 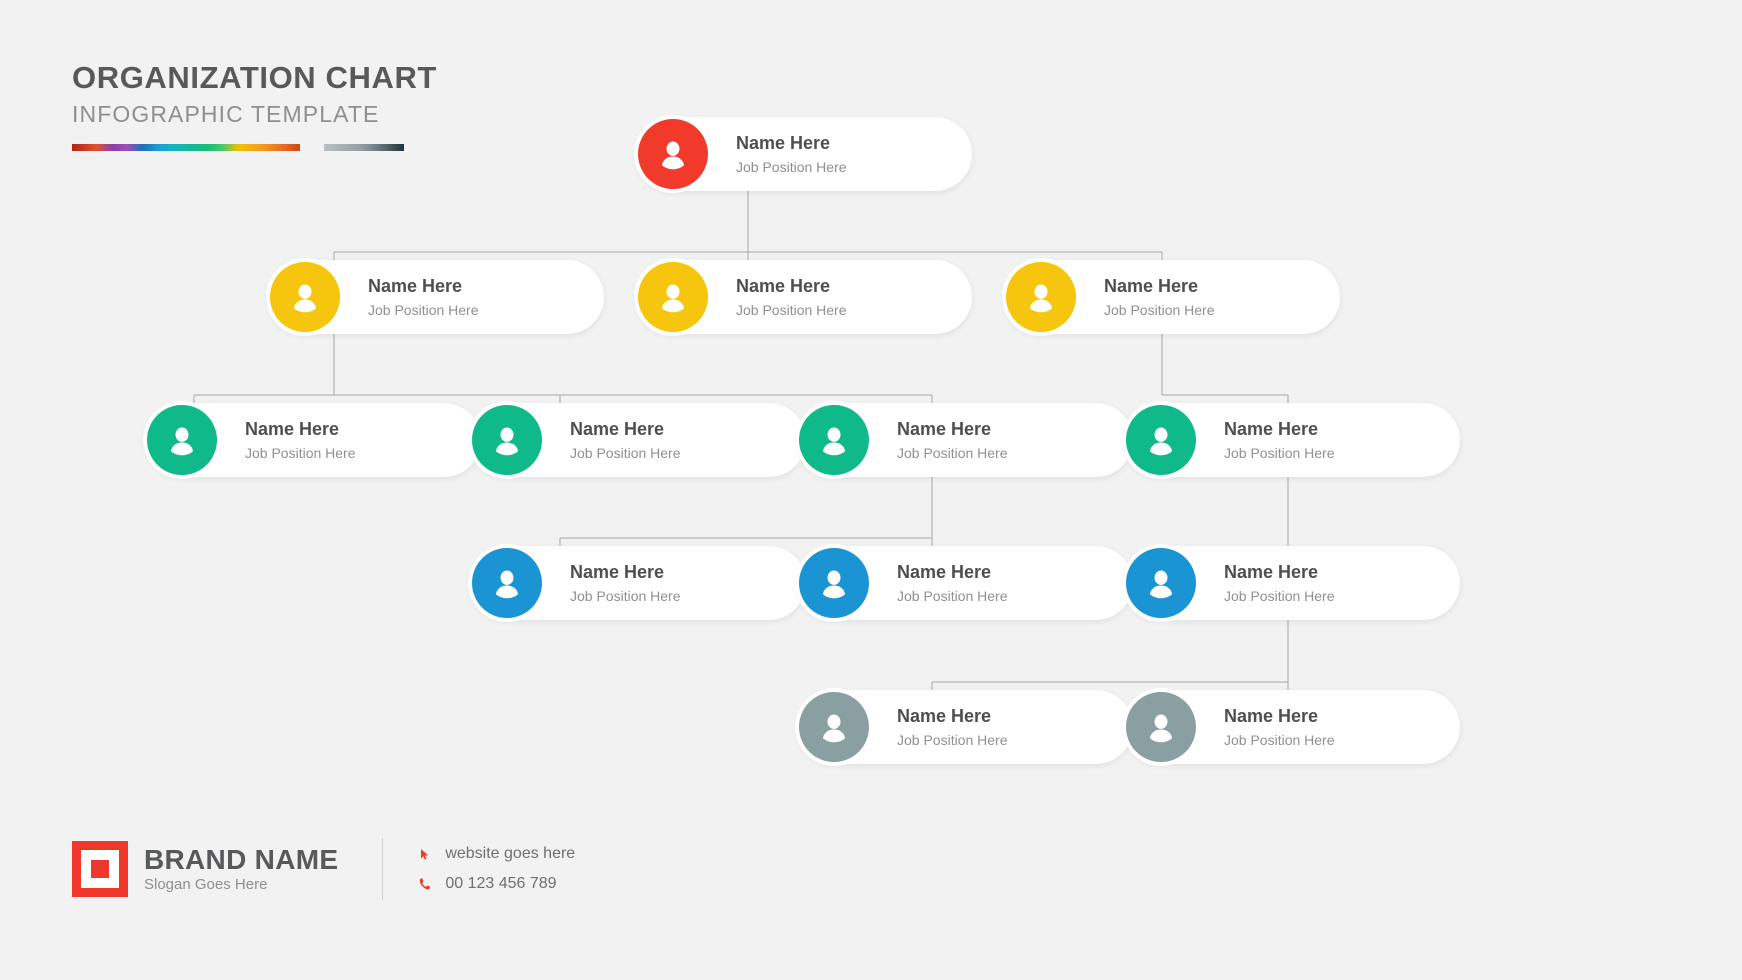 I want to click on brand-name: BRAND NAME, so click(x=241, y=859).